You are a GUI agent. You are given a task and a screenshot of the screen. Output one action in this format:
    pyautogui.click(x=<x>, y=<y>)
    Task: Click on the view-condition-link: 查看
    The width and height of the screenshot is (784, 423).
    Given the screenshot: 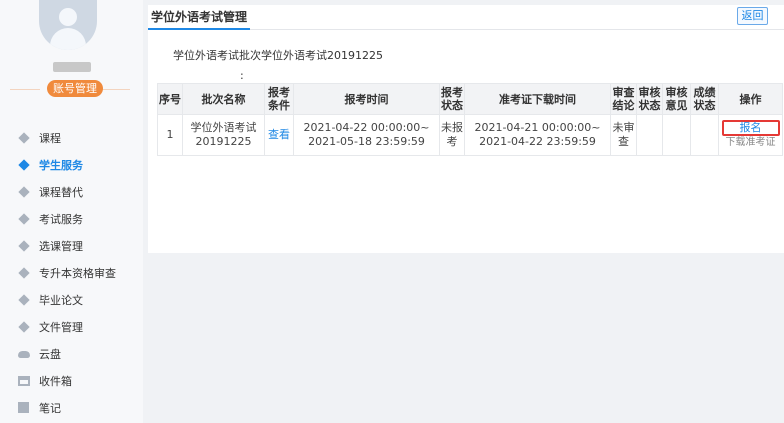 What is the action you would take?
    pyautogui.click(x=279, y=134)
    